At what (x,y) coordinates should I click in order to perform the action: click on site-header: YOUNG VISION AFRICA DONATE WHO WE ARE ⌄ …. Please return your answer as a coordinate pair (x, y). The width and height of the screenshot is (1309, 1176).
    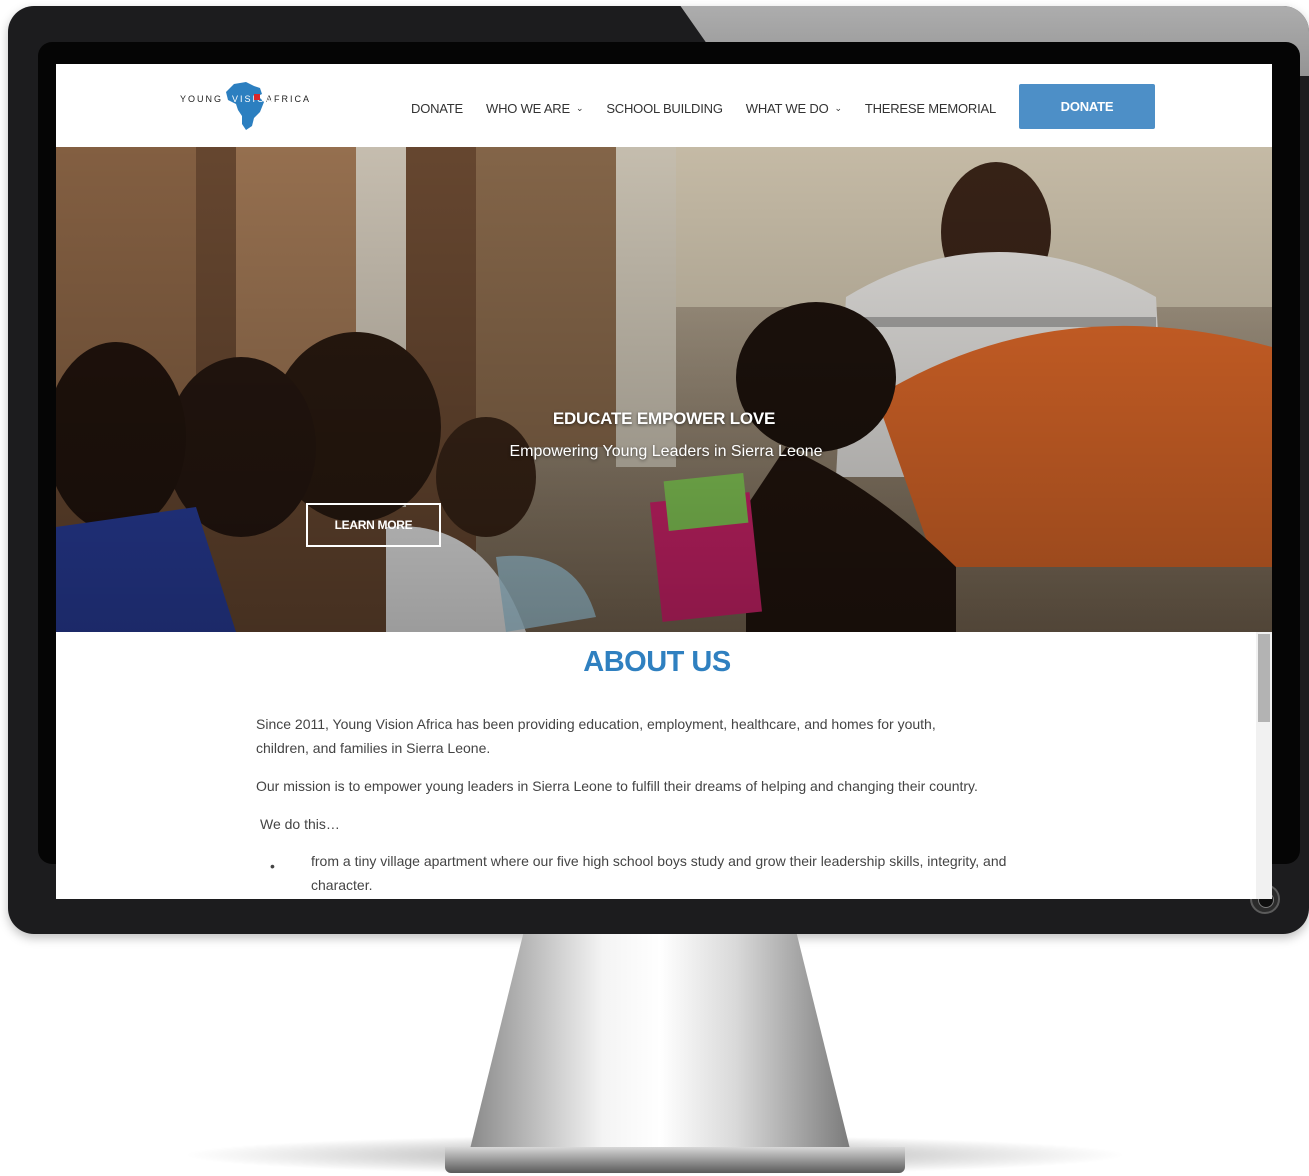
    Looking at the image, I should click on (664, 105).